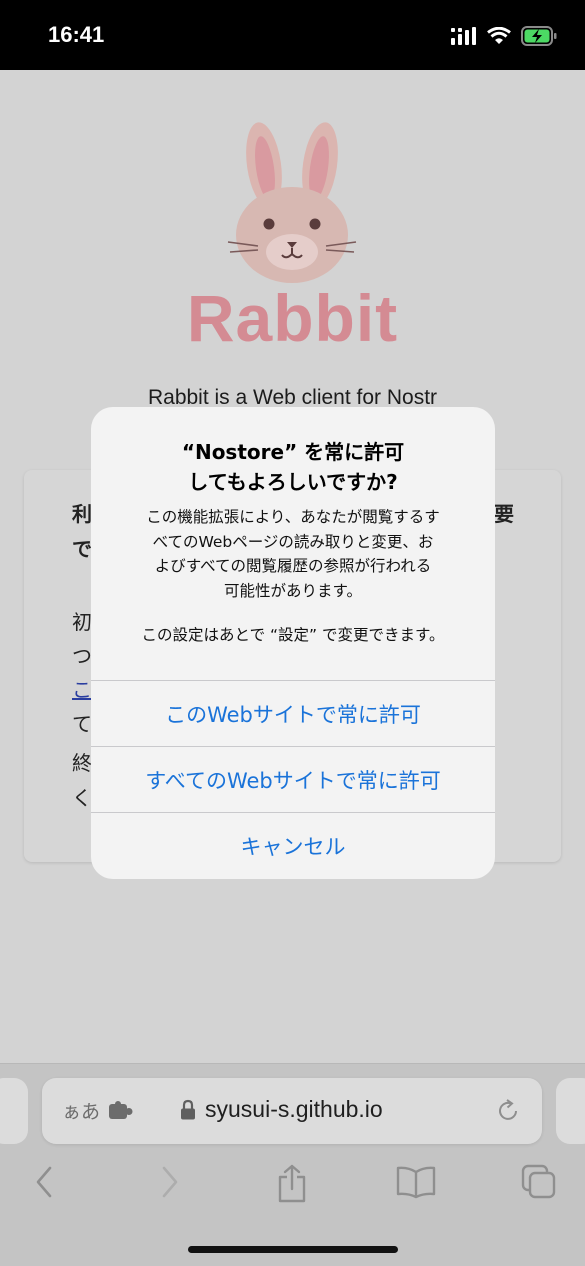 The width and height of the screenshot is (585, 1266). I want to click on bookmarks-icon, so click(416, 1182).